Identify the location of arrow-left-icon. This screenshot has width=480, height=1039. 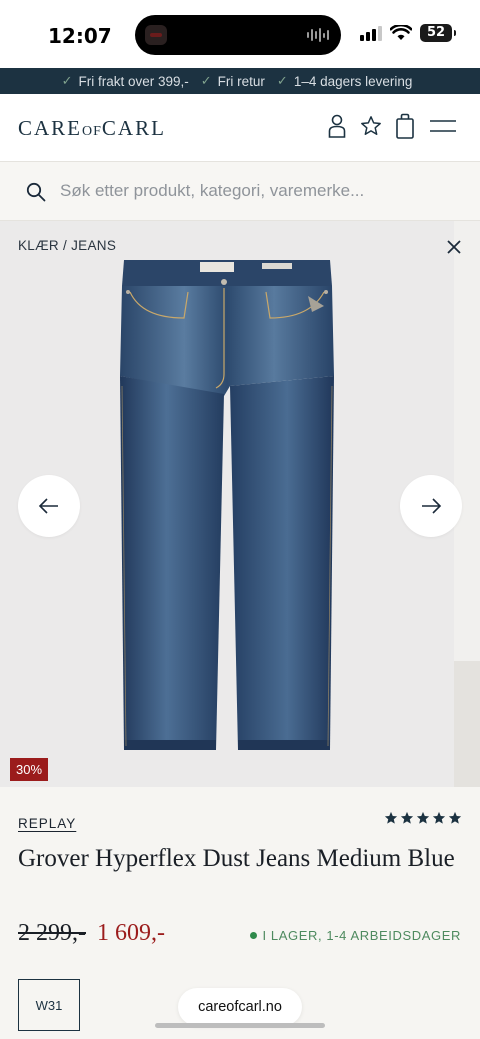
(48, 506).